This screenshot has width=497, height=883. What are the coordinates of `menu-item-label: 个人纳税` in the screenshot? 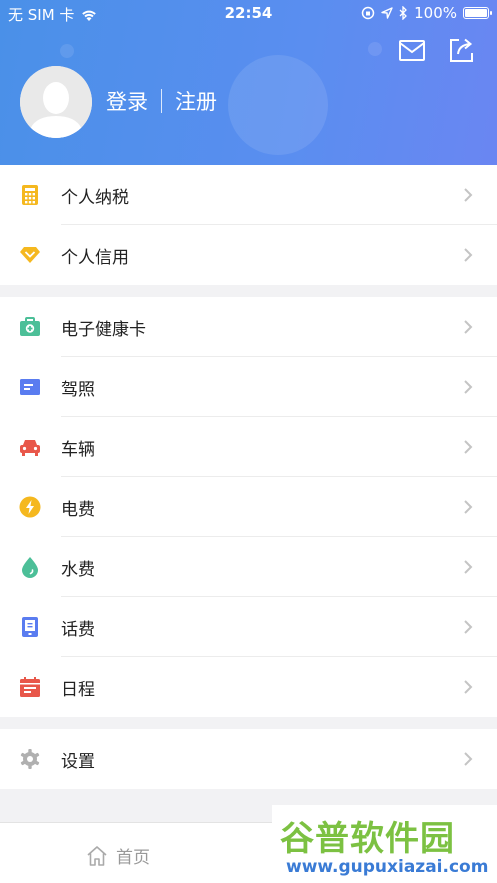 It's located at (95, 197).